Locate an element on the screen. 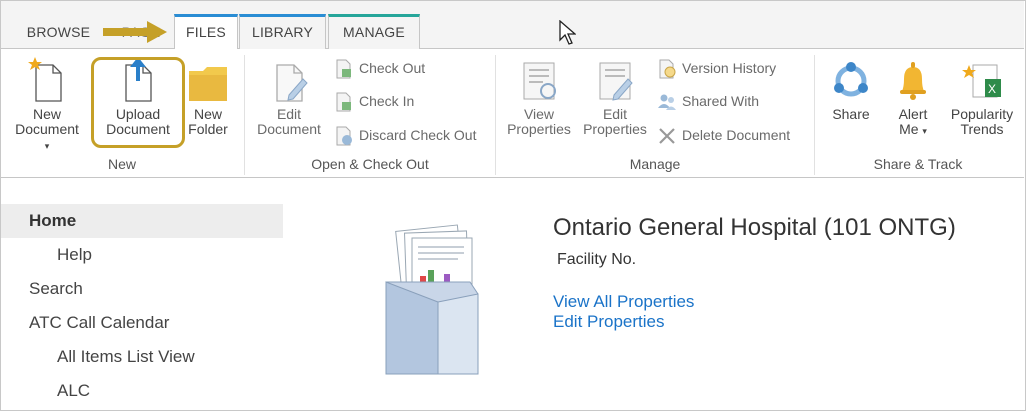 This screenshot has width=1026, height=411. group-label-new: New is located at coordinates (121, 164).